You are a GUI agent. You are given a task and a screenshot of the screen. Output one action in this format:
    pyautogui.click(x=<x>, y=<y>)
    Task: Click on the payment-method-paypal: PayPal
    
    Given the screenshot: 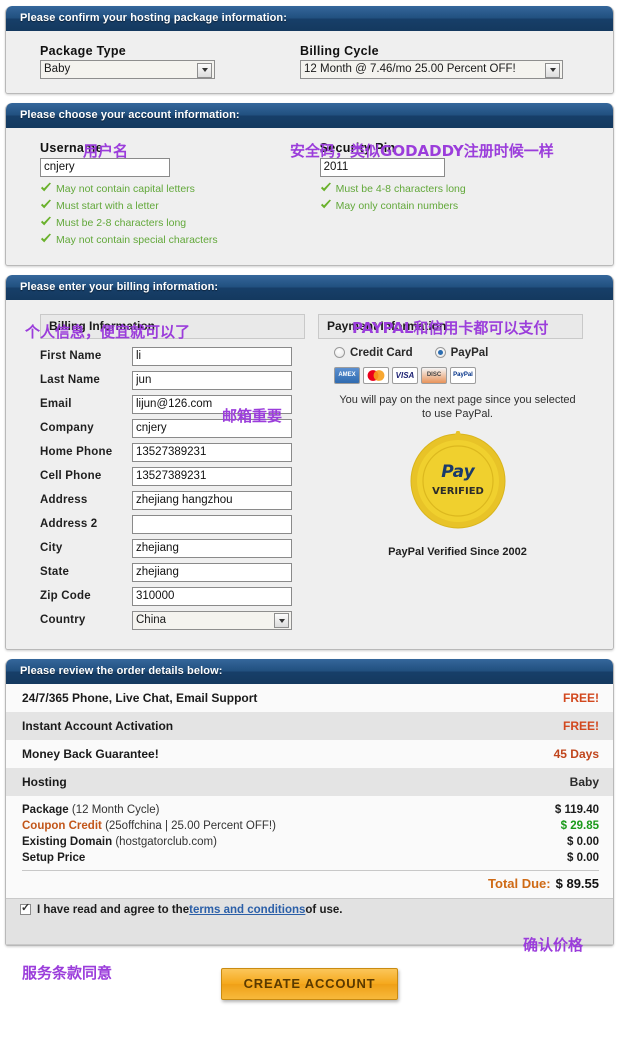 What is the action you would take?
    pyautogui.click(x=461, y=353)
    